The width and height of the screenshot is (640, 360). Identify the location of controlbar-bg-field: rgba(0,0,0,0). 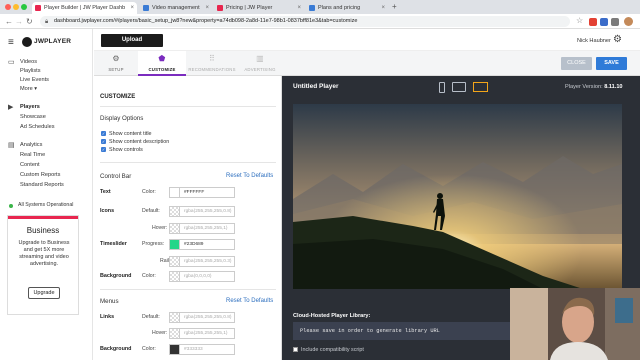
(202, 276).